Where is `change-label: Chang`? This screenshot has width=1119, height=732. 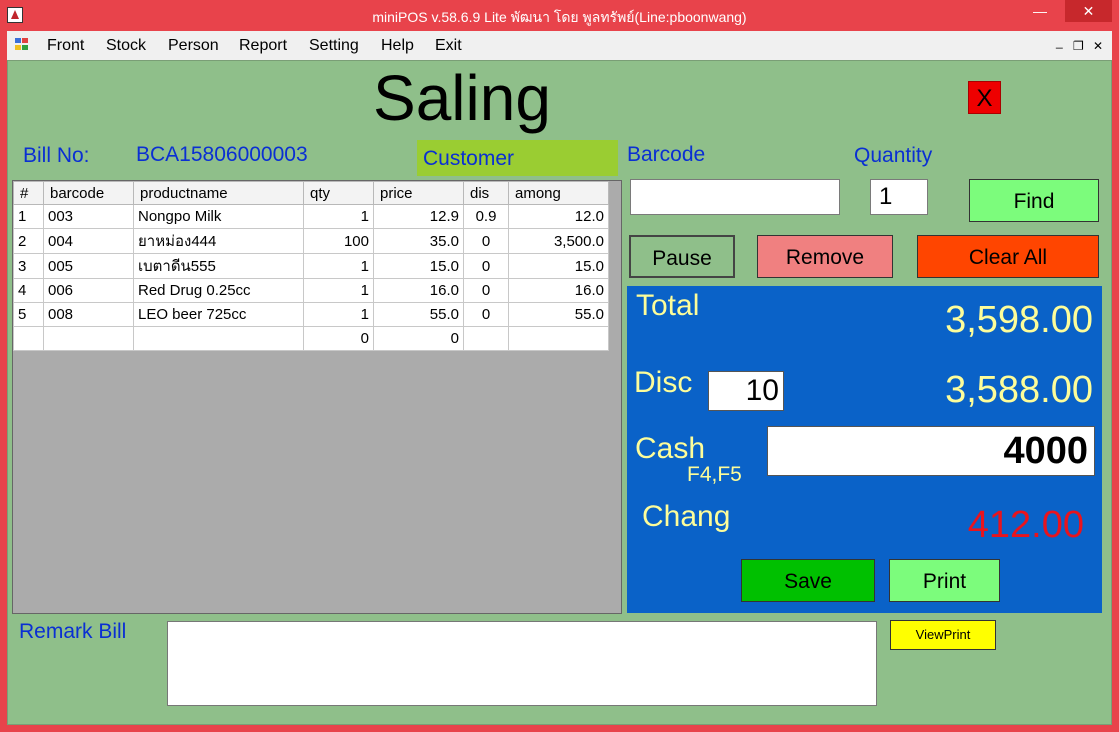
change-label: Chang is located at coordinates (686, 516).